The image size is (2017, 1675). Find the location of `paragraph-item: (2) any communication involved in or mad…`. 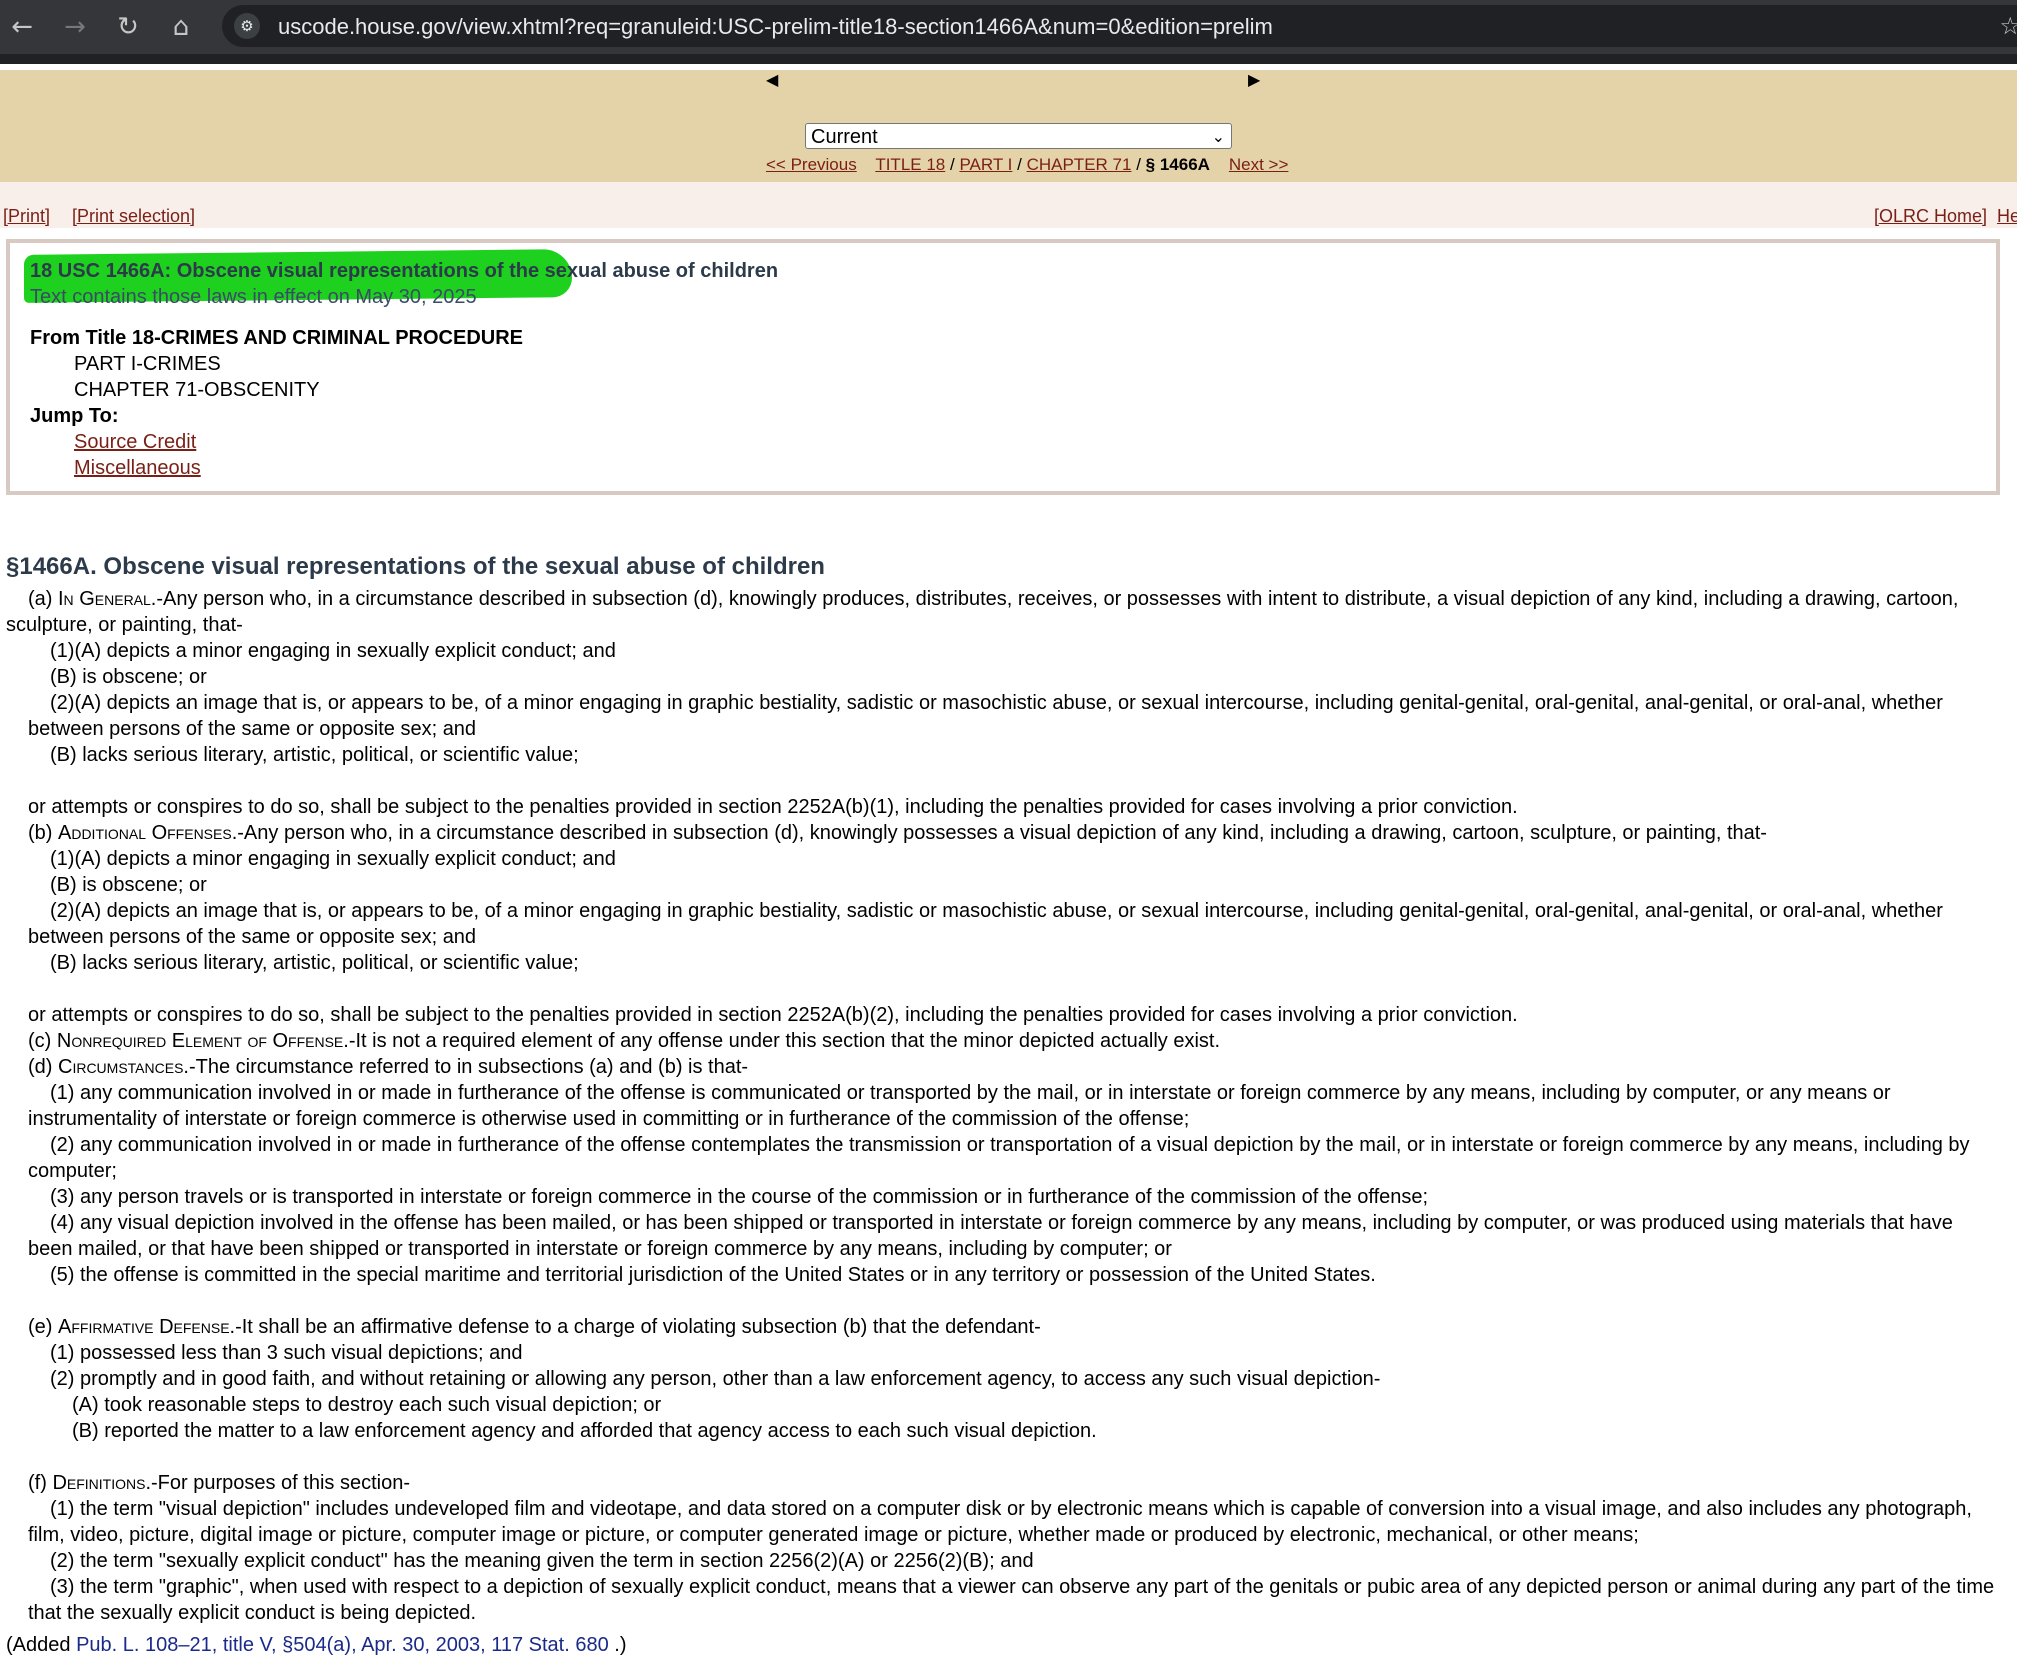

paragraph-item: (2) any communication involved in or mad… is located at coordinates (999, 1158).